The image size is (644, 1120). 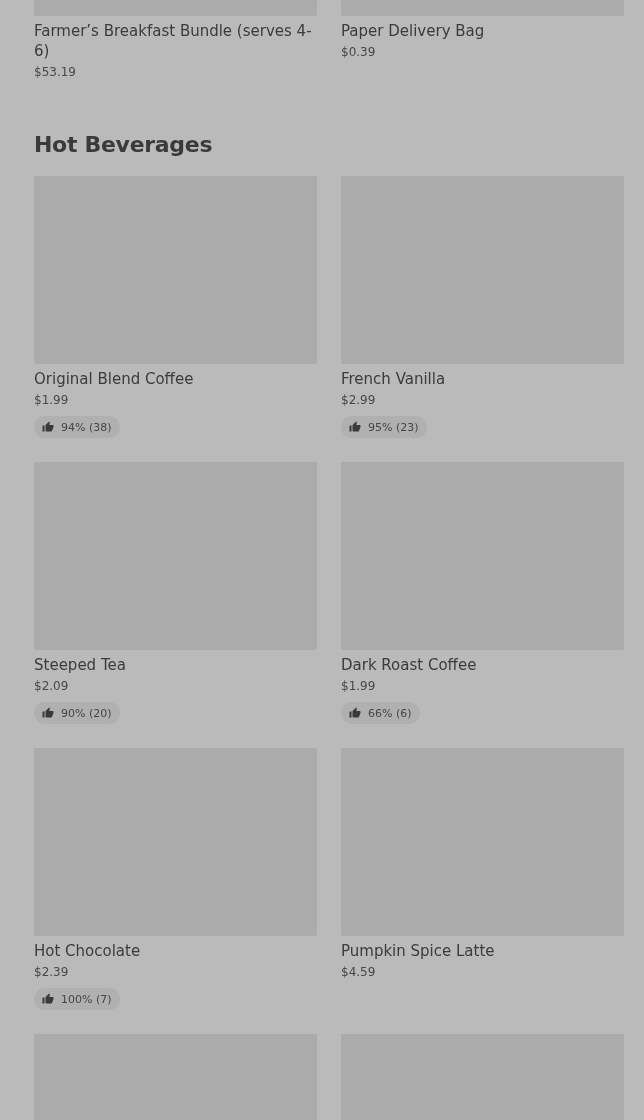 What do you see at coordinates (393, 427) in the screenshot?
I see `rating-text: 95% (23)` at bounding box center [393, 427].